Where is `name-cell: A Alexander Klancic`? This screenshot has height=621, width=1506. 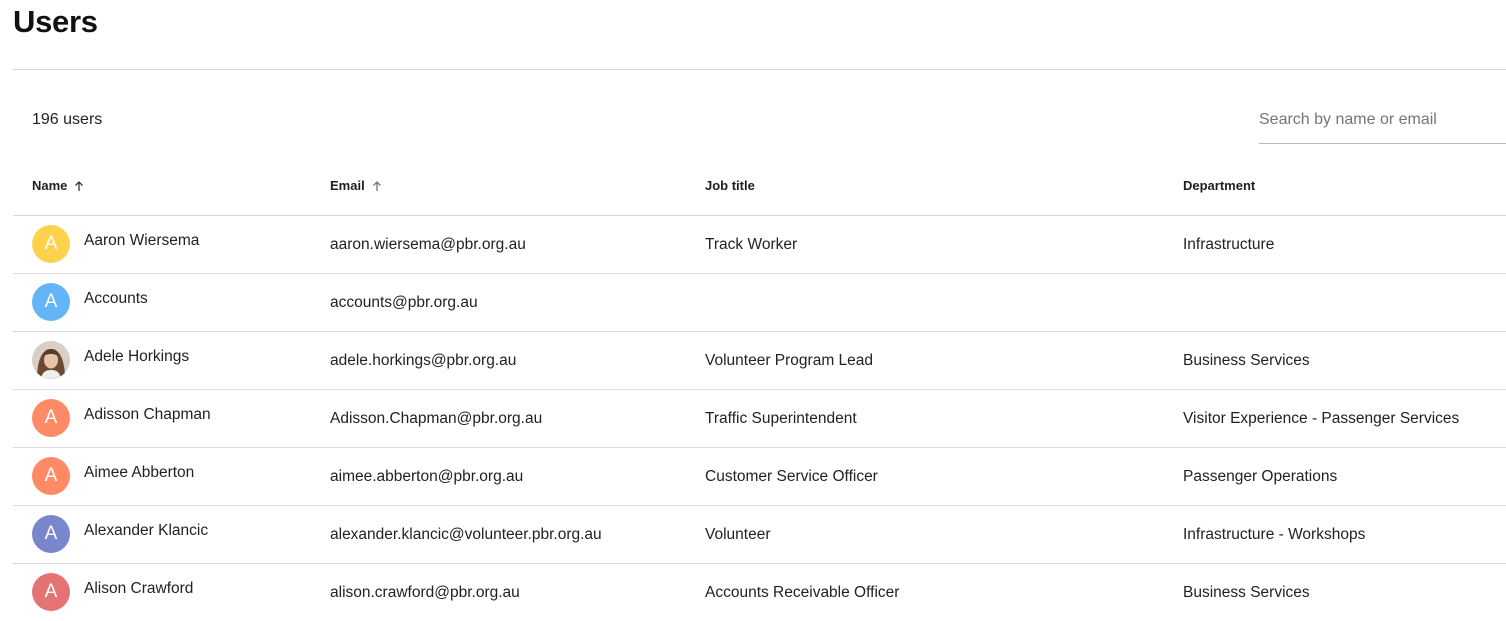 name-cell: A Alexander Klancic is located at coordinates (120, 534).